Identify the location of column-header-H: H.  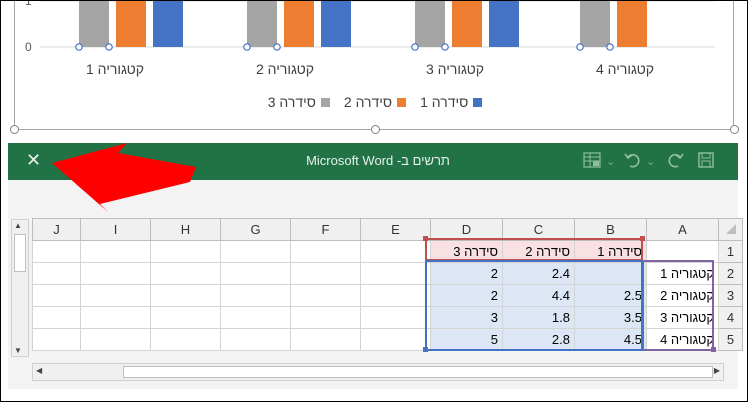
(185, 229).